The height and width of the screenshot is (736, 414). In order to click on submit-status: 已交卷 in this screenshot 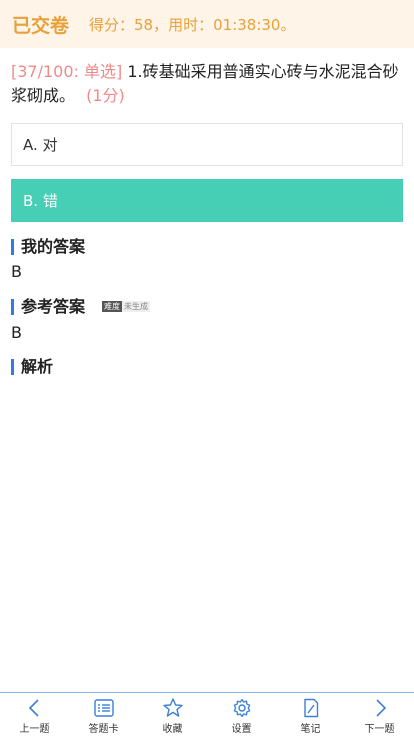, I will do `click(41, 25)`.